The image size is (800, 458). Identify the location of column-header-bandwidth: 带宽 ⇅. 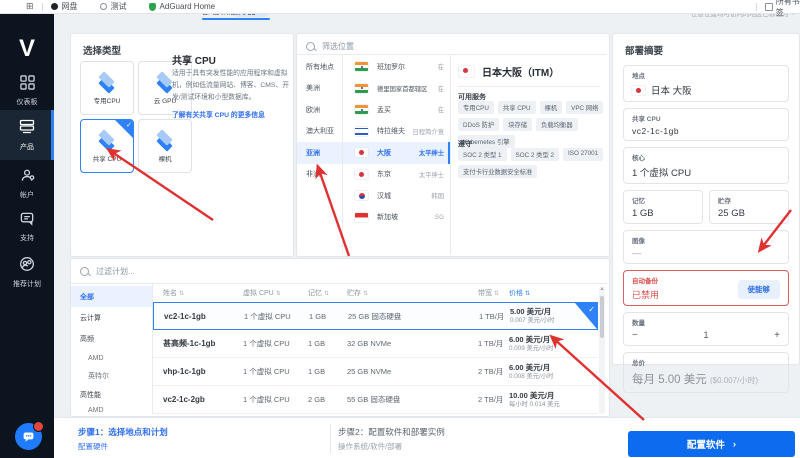
(493, 293).